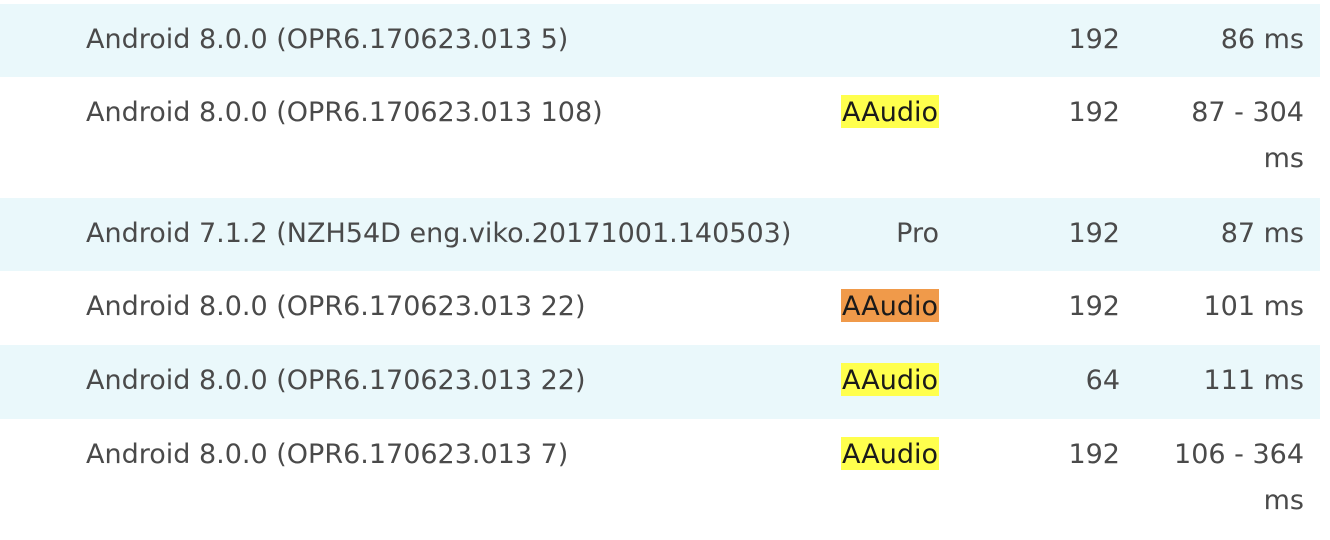 The height and width of the screenshot is (540, 1330). What do you see at coordinates (1254, 306) in the screenshot?
I see `latency-value: 101 ms` at bounding box center [1254, 306].